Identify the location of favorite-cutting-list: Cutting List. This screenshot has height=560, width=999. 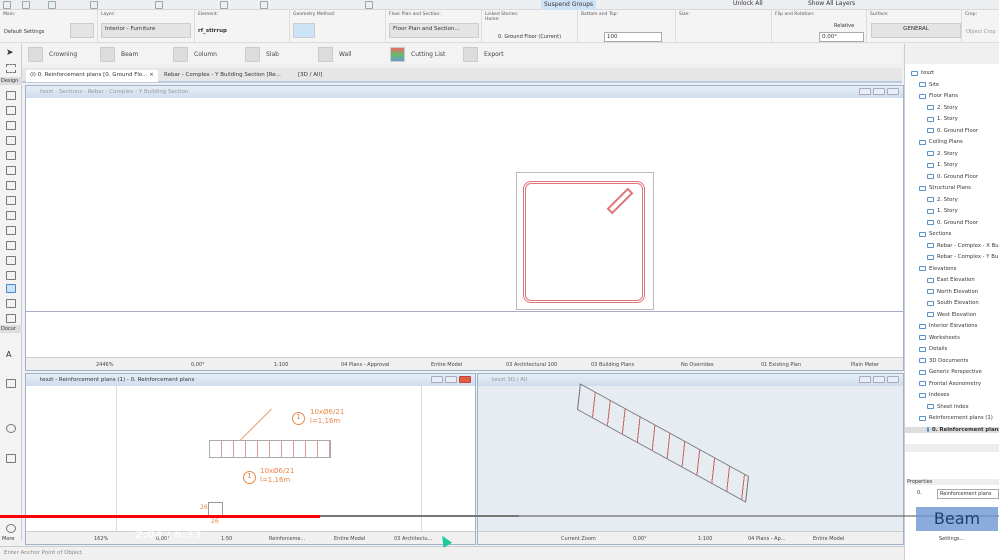
(417, 54).